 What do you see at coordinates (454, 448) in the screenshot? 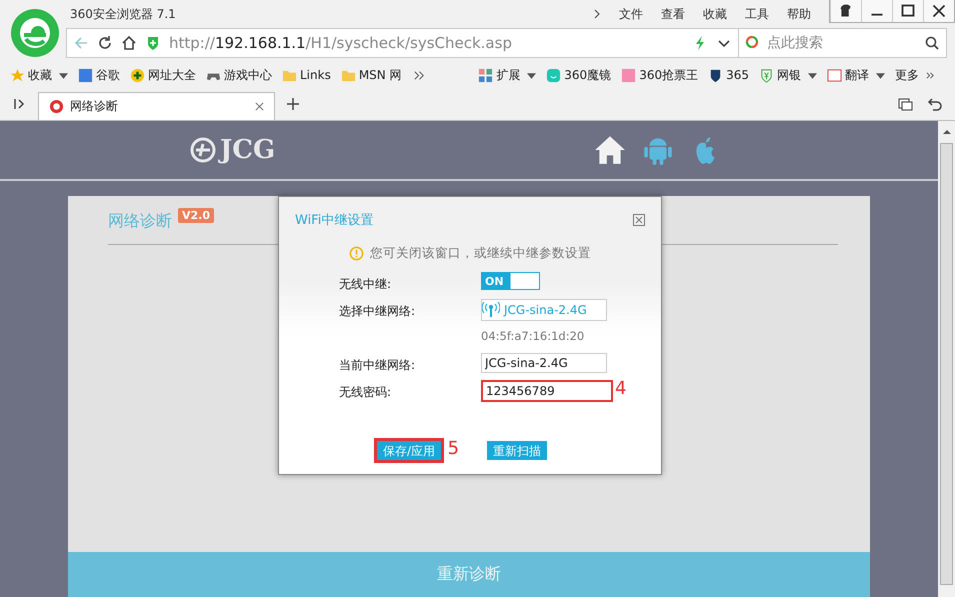
I see `step-number: 5` at bounding box center [454, 448].